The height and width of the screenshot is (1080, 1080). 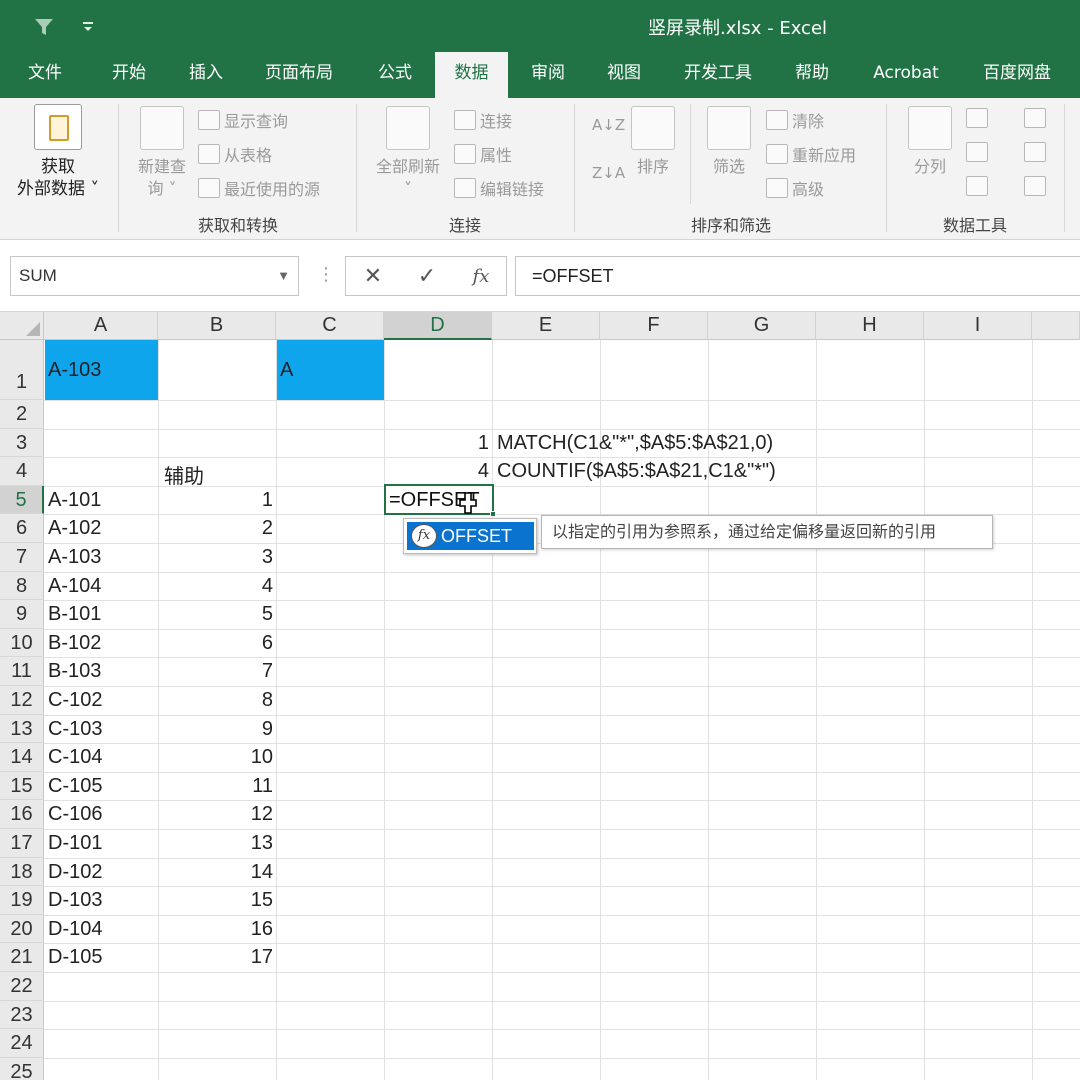 What do you see at coordinates (608, 173) in the screenshot?
I see `sort-za-icon: Z↓A` at bounding box center [608, 173].